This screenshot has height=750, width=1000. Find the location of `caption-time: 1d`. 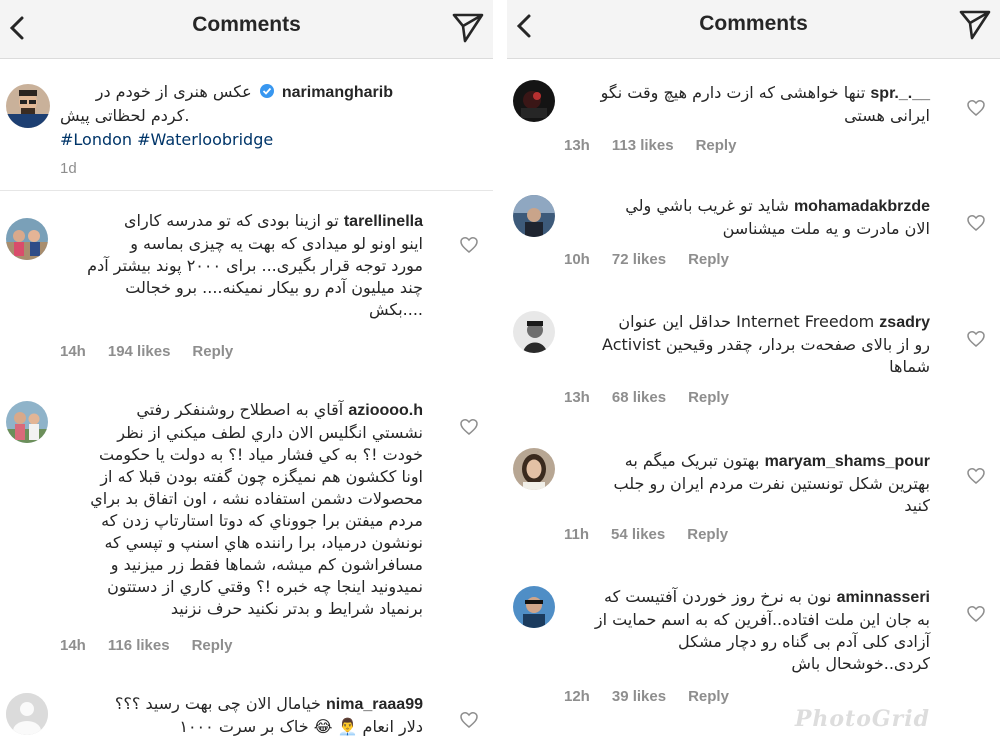

caption-time: 1d is located at coordinates (68, 168).